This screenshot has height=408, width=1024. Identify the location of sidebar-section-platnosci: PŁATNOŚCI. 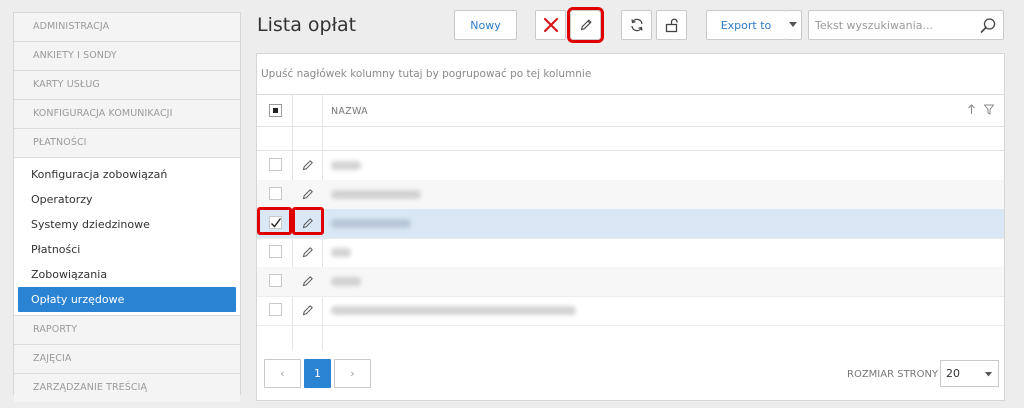
(127, 143).